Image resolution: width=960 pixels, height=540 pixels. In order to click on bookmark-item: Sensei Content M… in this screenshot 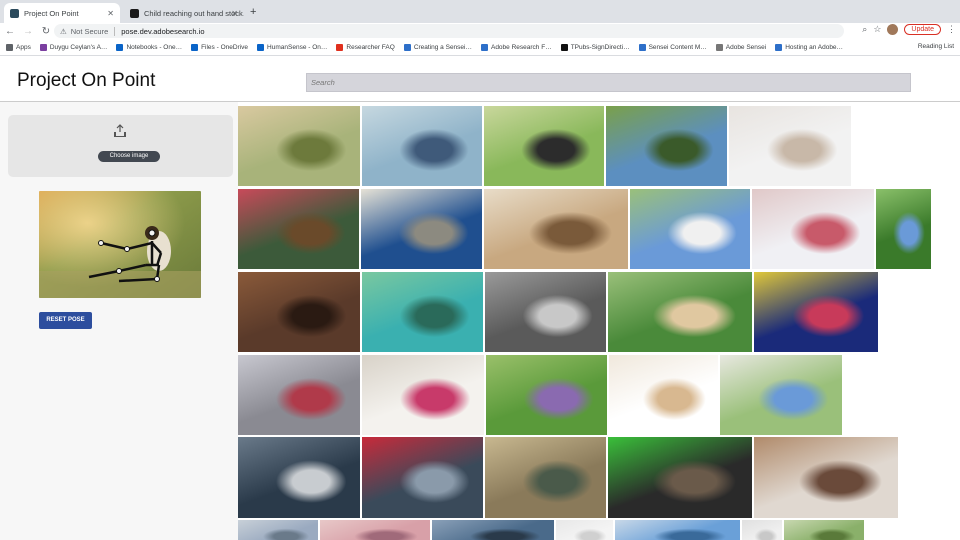, I will do `click(672, 47)`.